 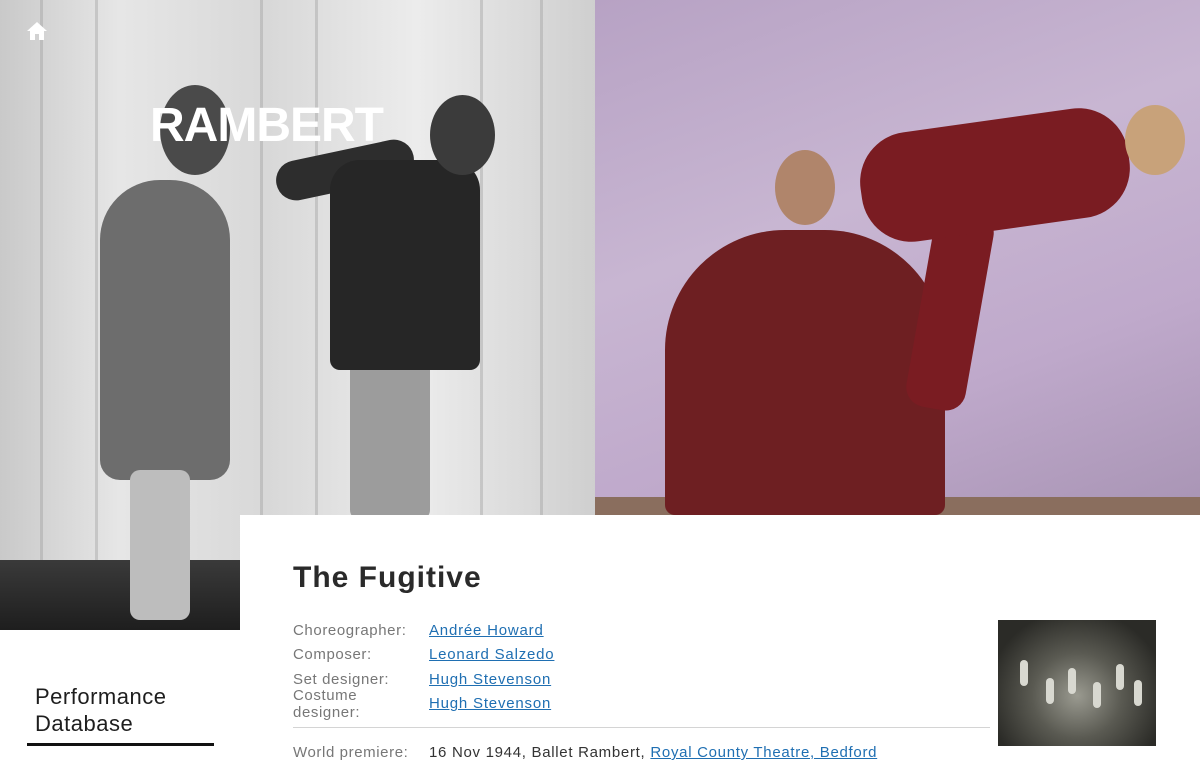 I want to click on premiere-details: 16 Nov 1944, Ballet Rambert,, so click(x=537, y=752).